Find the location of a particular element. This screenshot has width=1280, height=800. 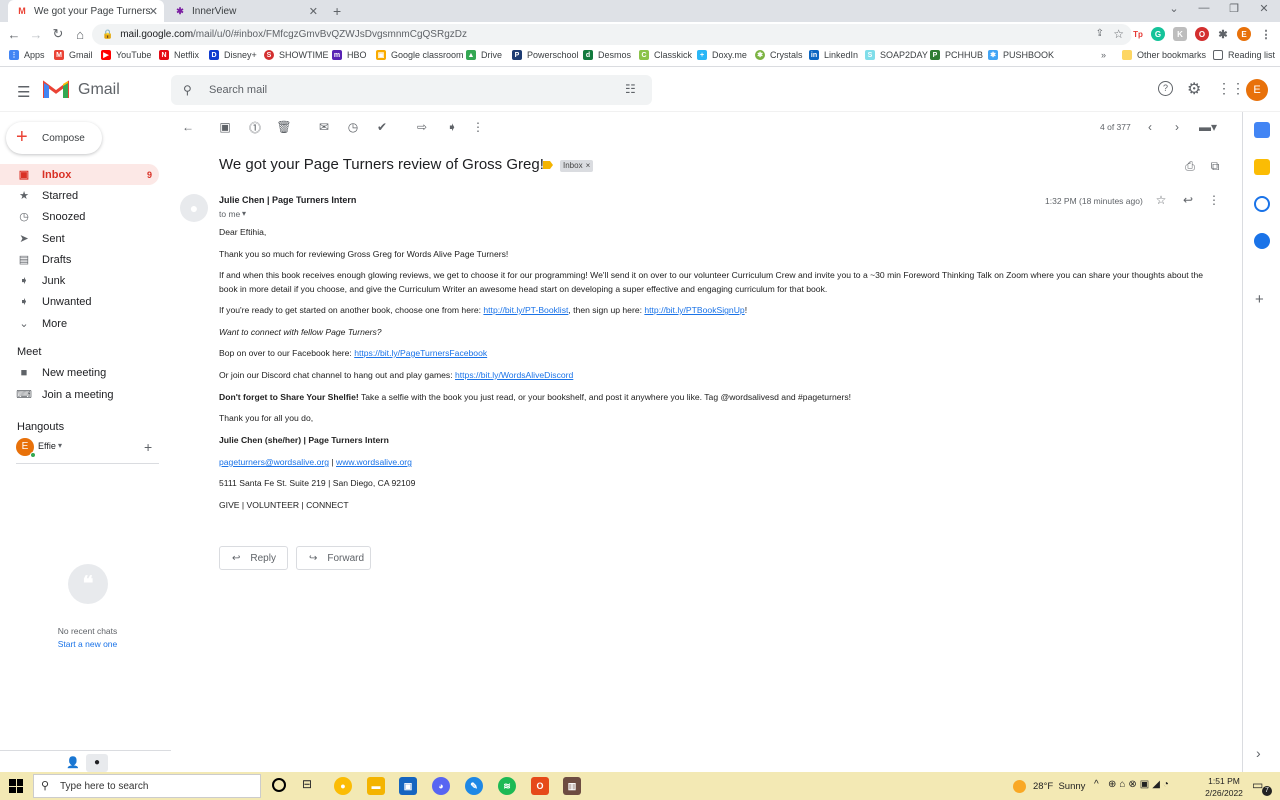

chrome-taskbar-icon: ● is located at coordinates (343, 786).